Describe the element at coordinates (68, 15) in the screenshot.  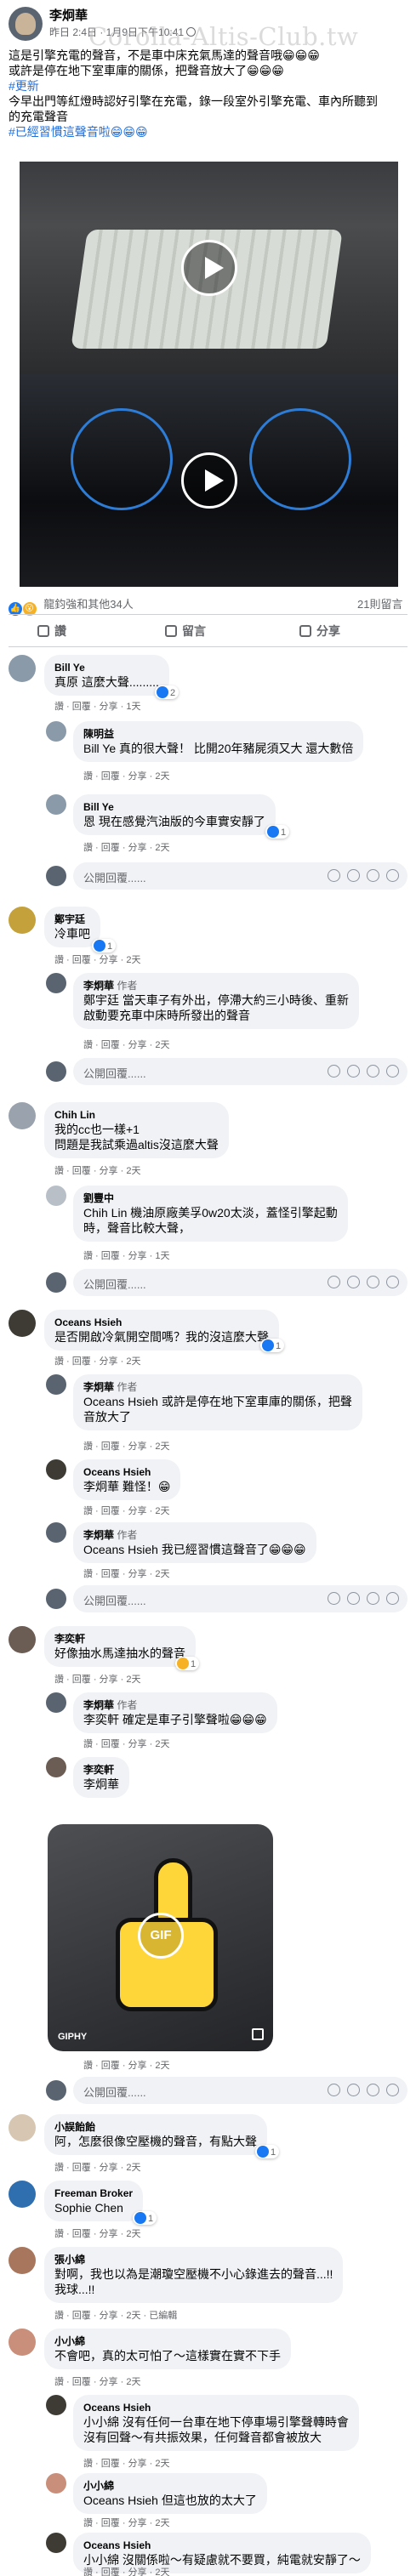
I see `author-name: 李炯華` at that location.